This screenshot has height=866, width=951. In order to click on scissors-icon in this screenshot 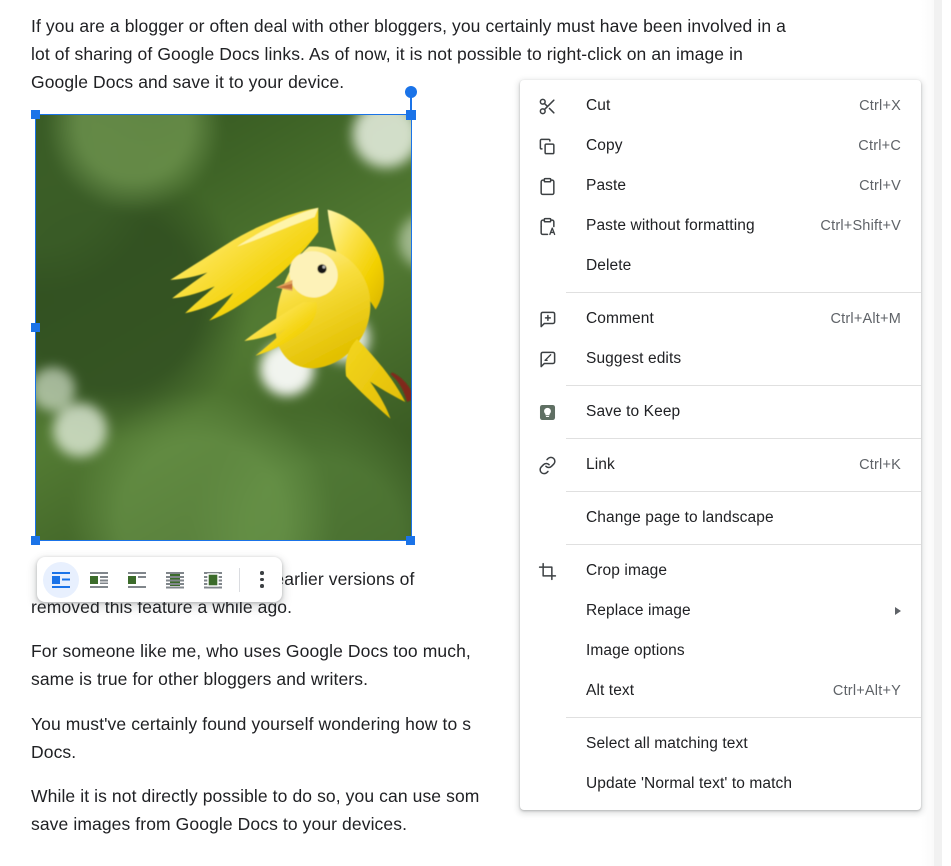, I will do `click(552, 106)`.